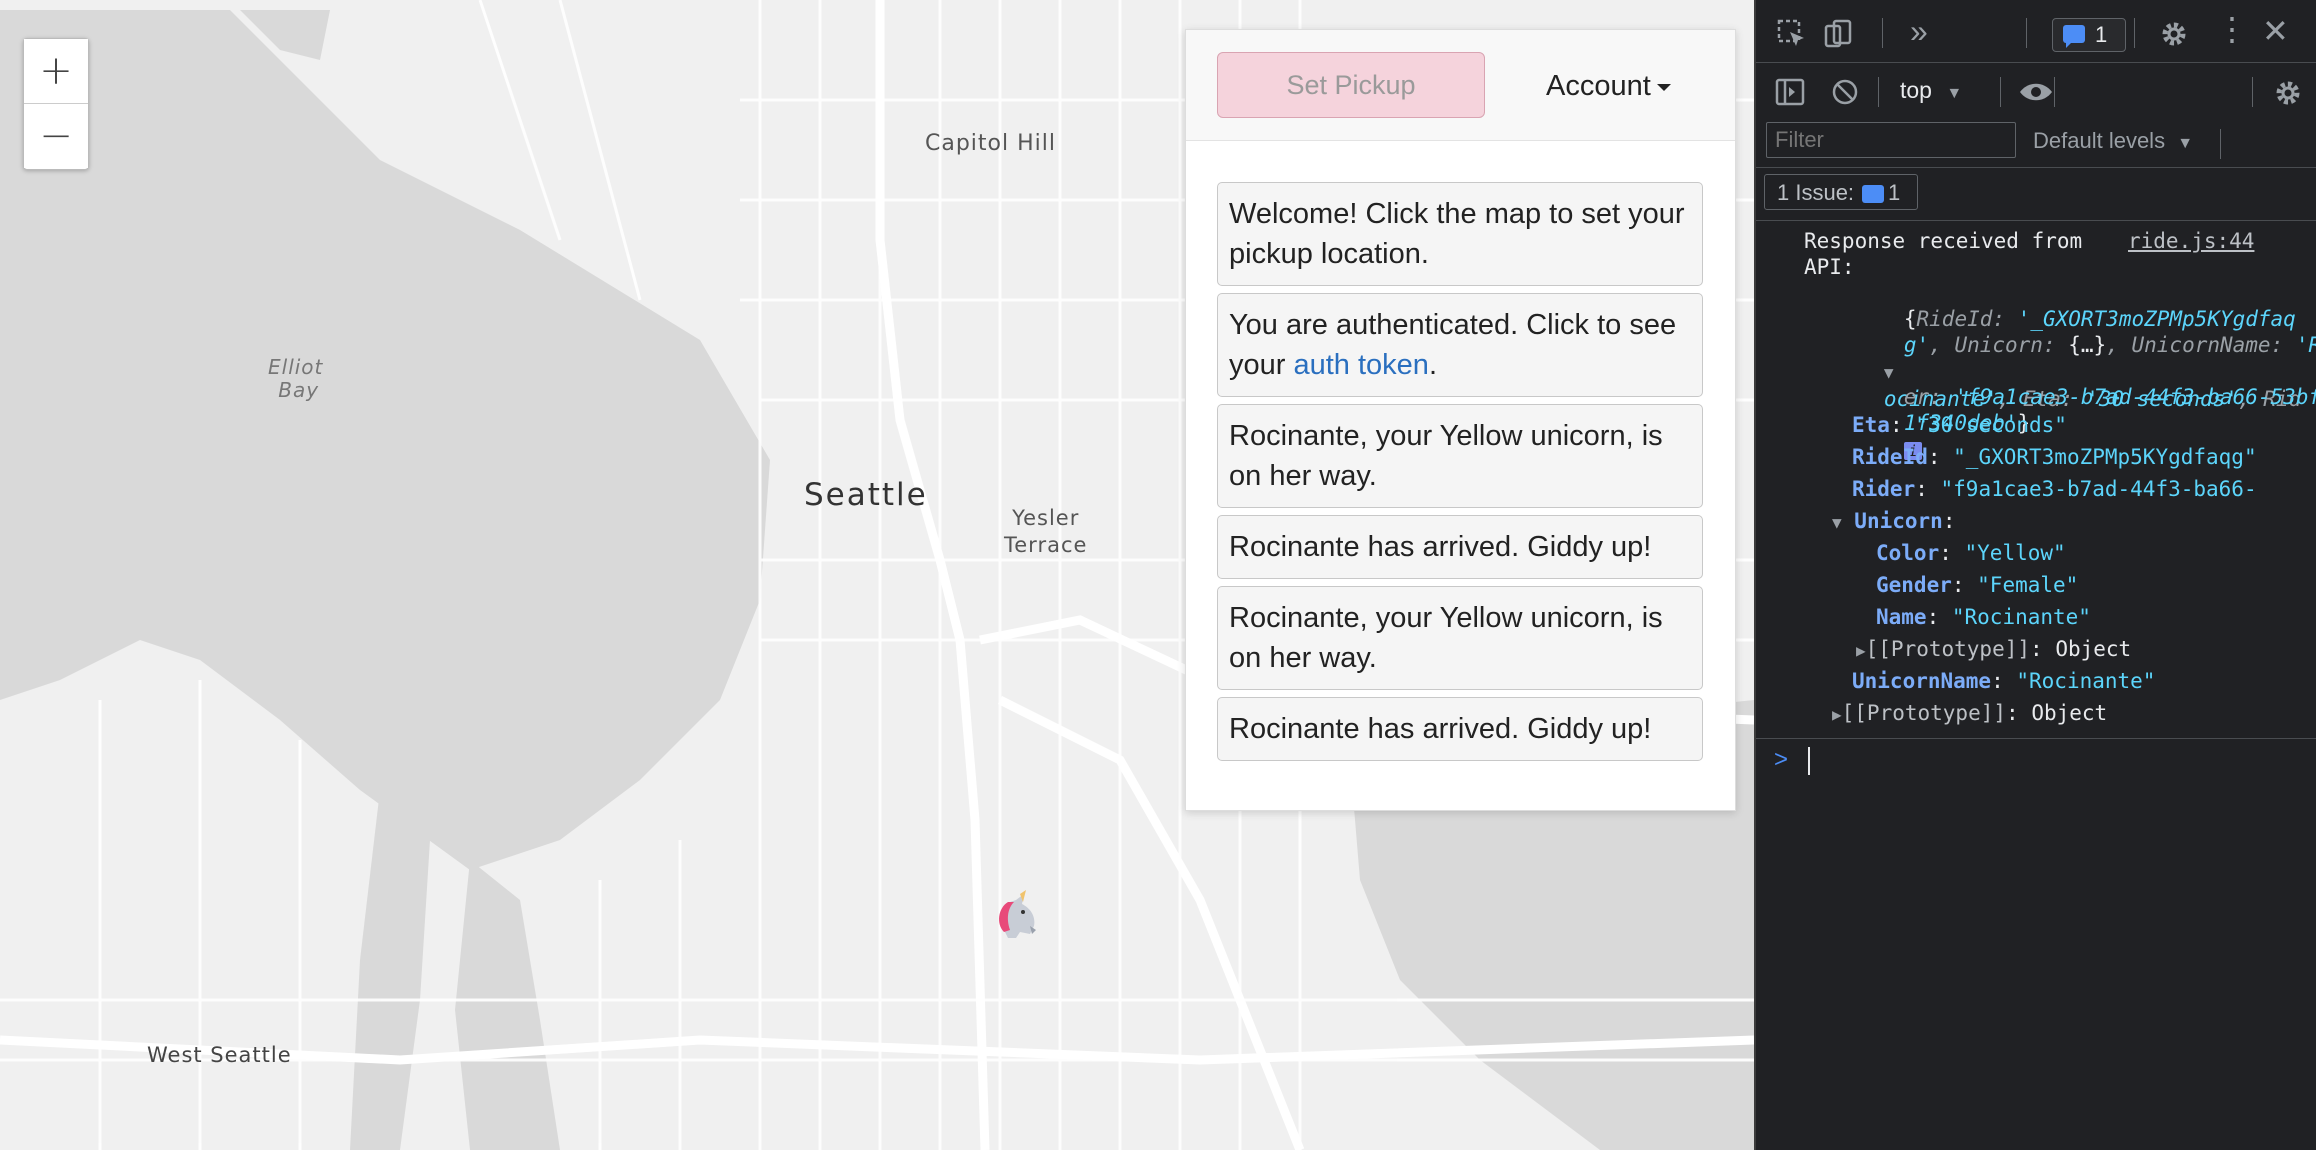  Describe the element at coordinates (1790, 92) in the screenshot. I see `sidebar-toggle-icon` at that location.